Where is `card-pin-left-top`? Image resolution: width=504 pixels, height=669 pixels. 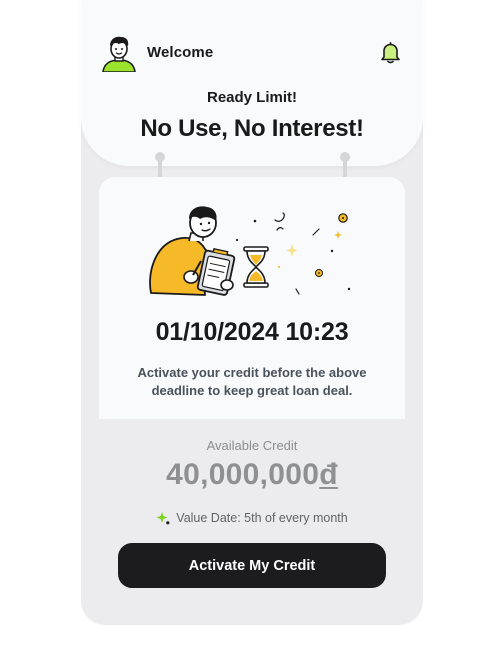 card-pin-left-top is located at coordinates (160, 157).